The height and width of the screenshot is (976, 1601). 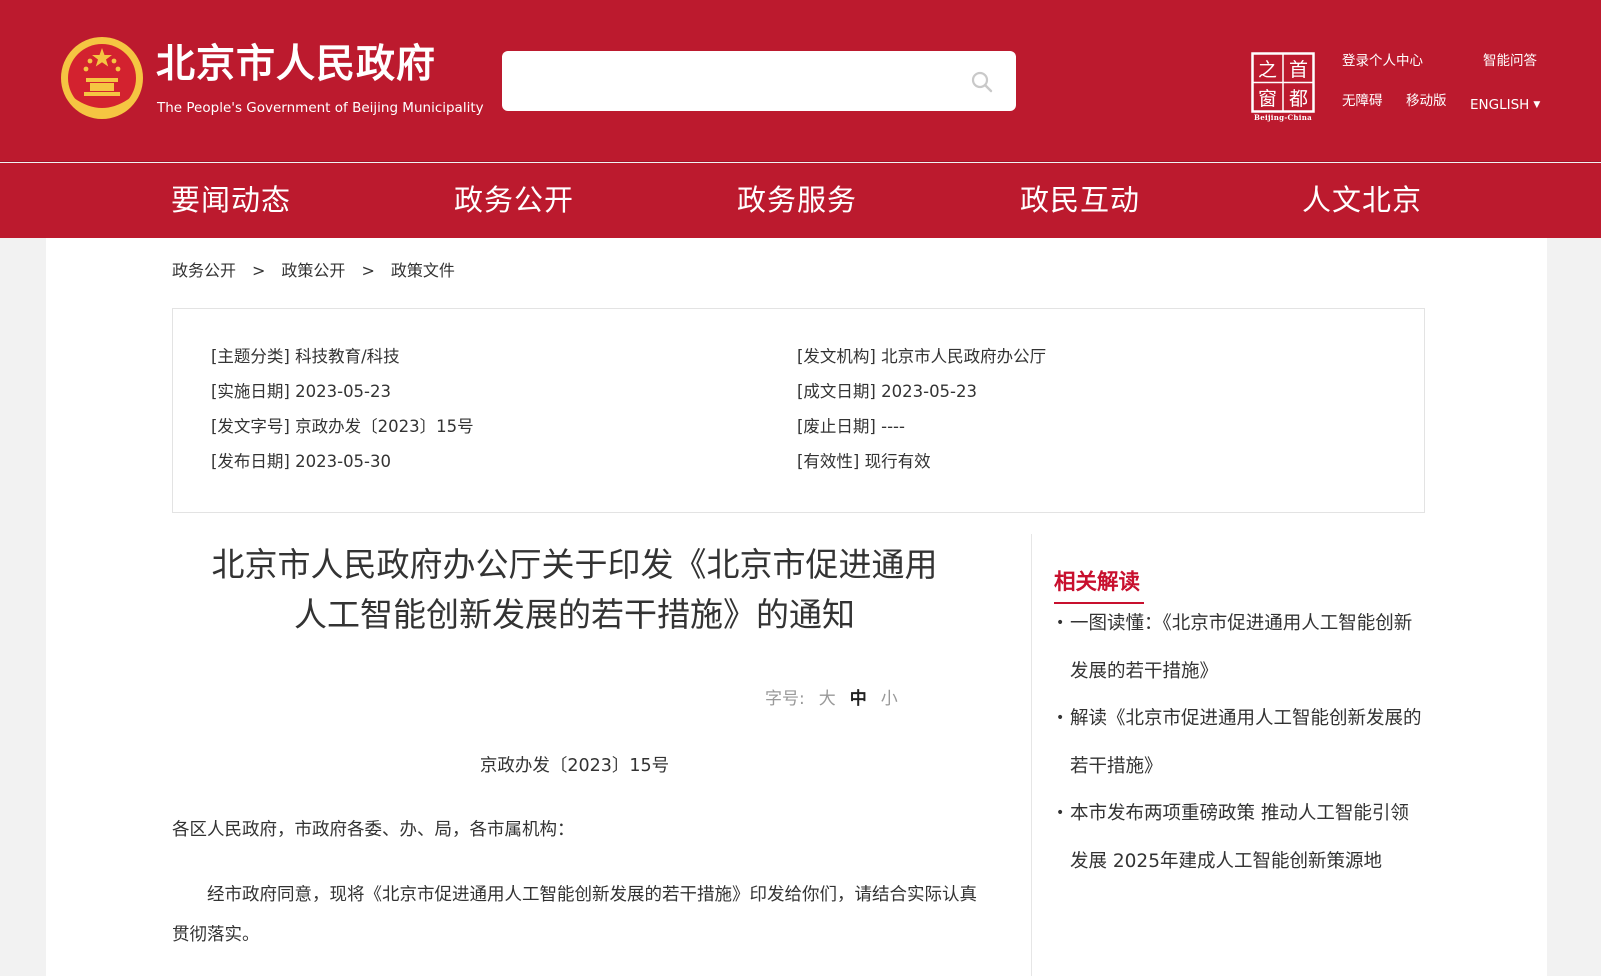 I want to click on list-item: 解读《北京市促进通用人工智能创新发展的若干措施》, so click(x=1241, y=742).